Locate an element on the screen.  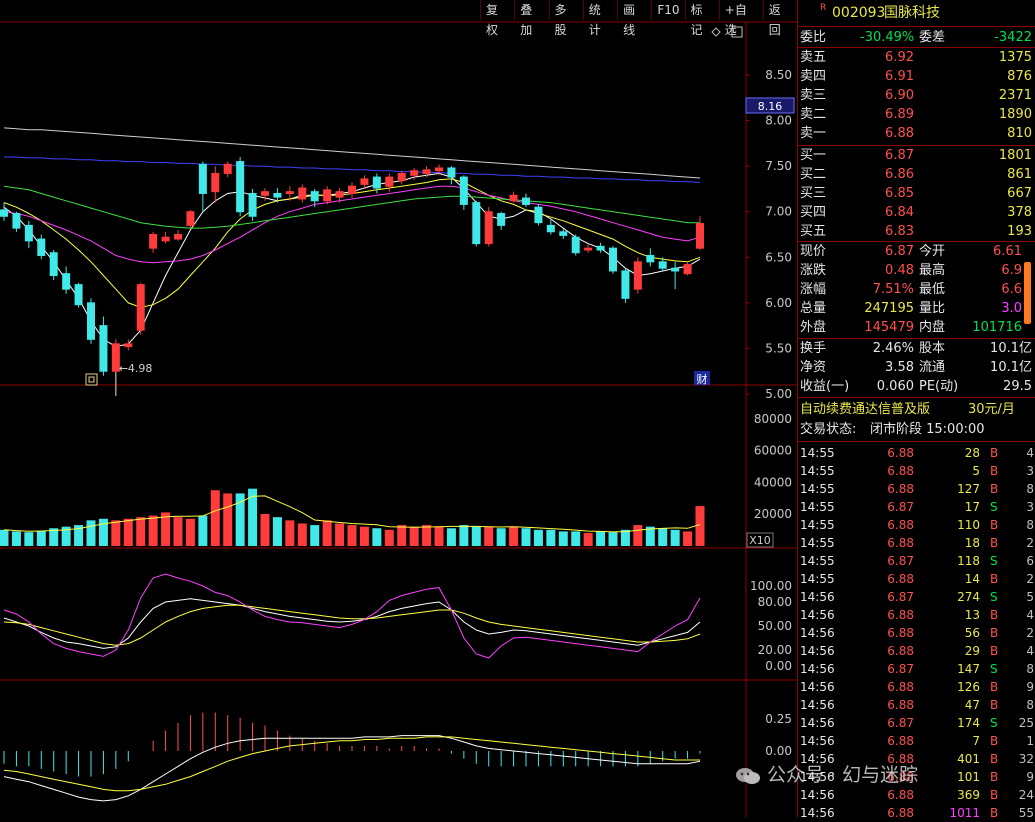
tick-row: 14:56 6.88 29 B 4 is located at coordinates (916, 651).